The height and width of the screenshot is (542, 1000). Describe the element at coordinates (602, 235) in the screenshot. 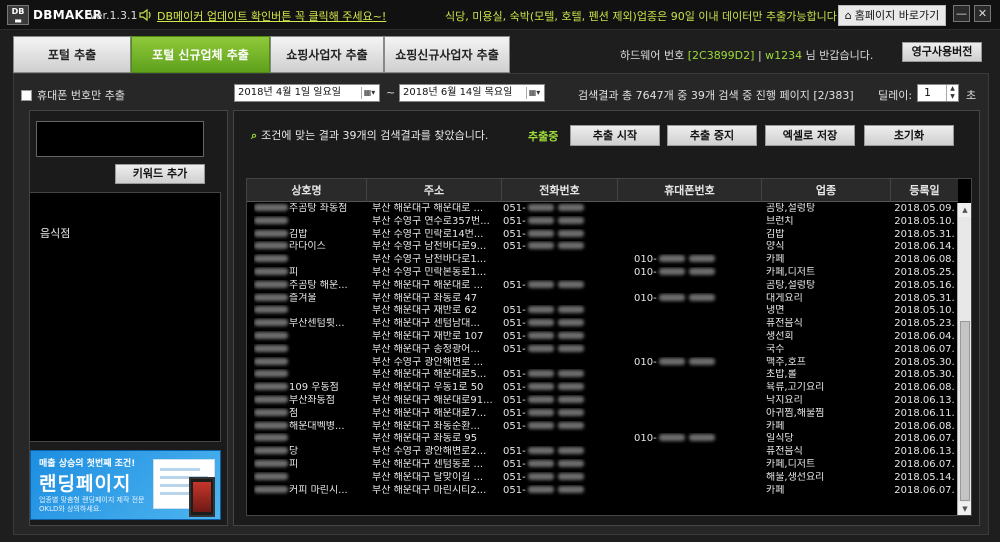

I see `table-row: 김밥 부산 수영구 민락로14번... 051- 김밥 2018.05.31.` at that location.